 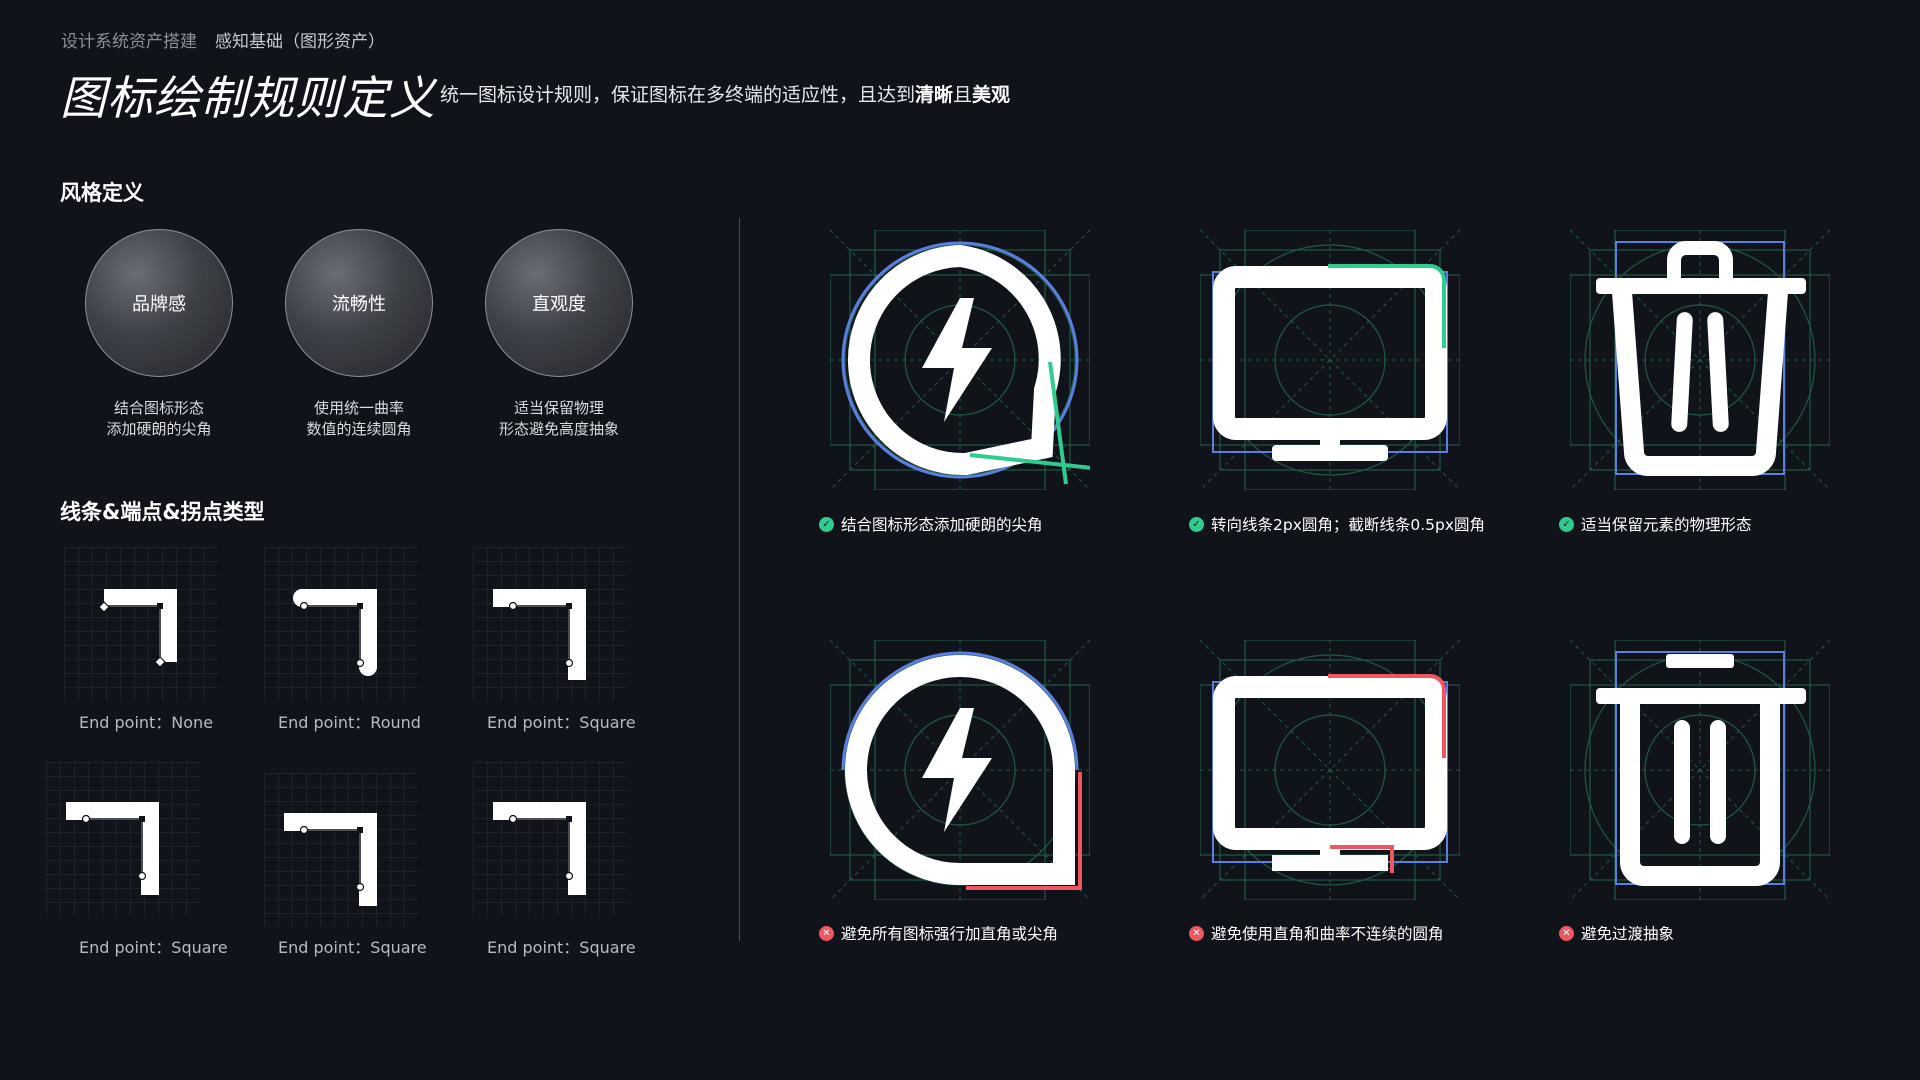 I want to click on endcap-square-sample, so click(x=550, y=624).